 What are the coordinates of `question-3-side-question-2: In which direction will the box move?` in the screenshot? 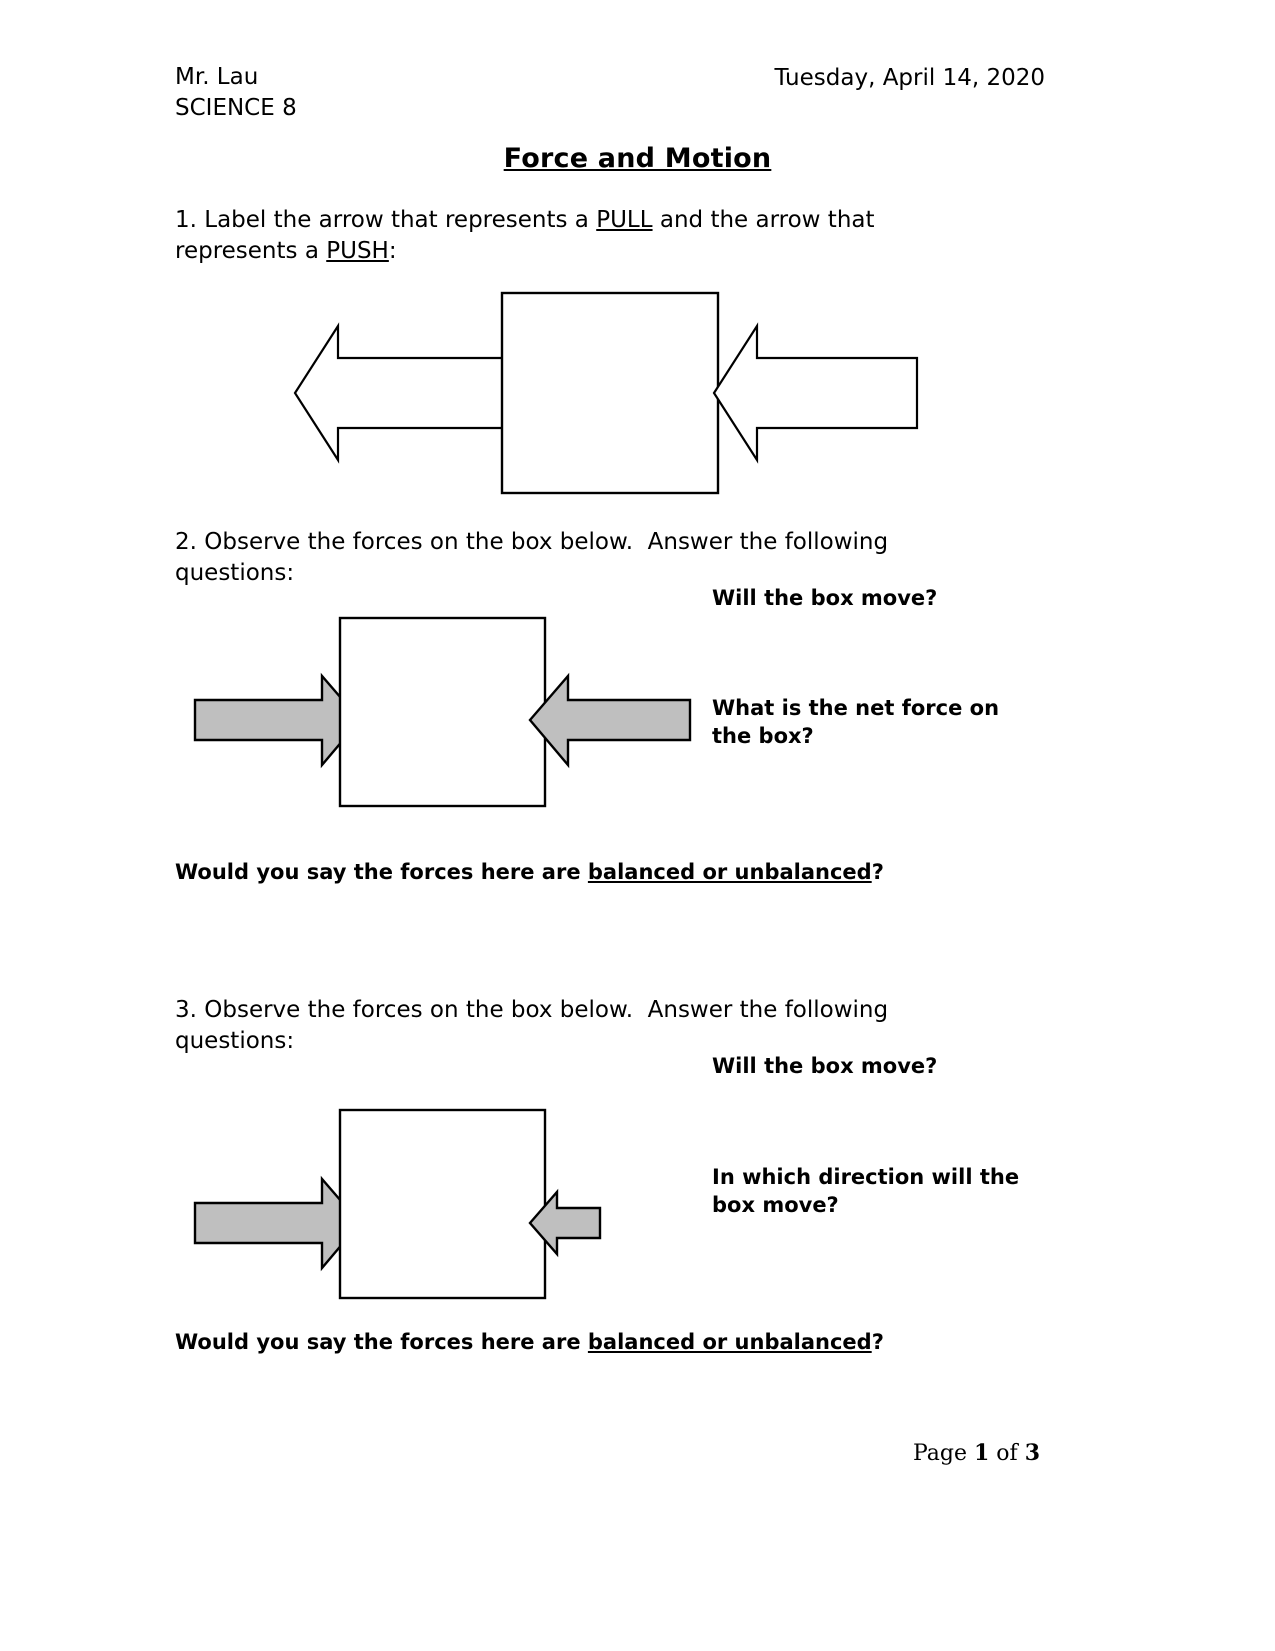 It's located at (866, 1191).